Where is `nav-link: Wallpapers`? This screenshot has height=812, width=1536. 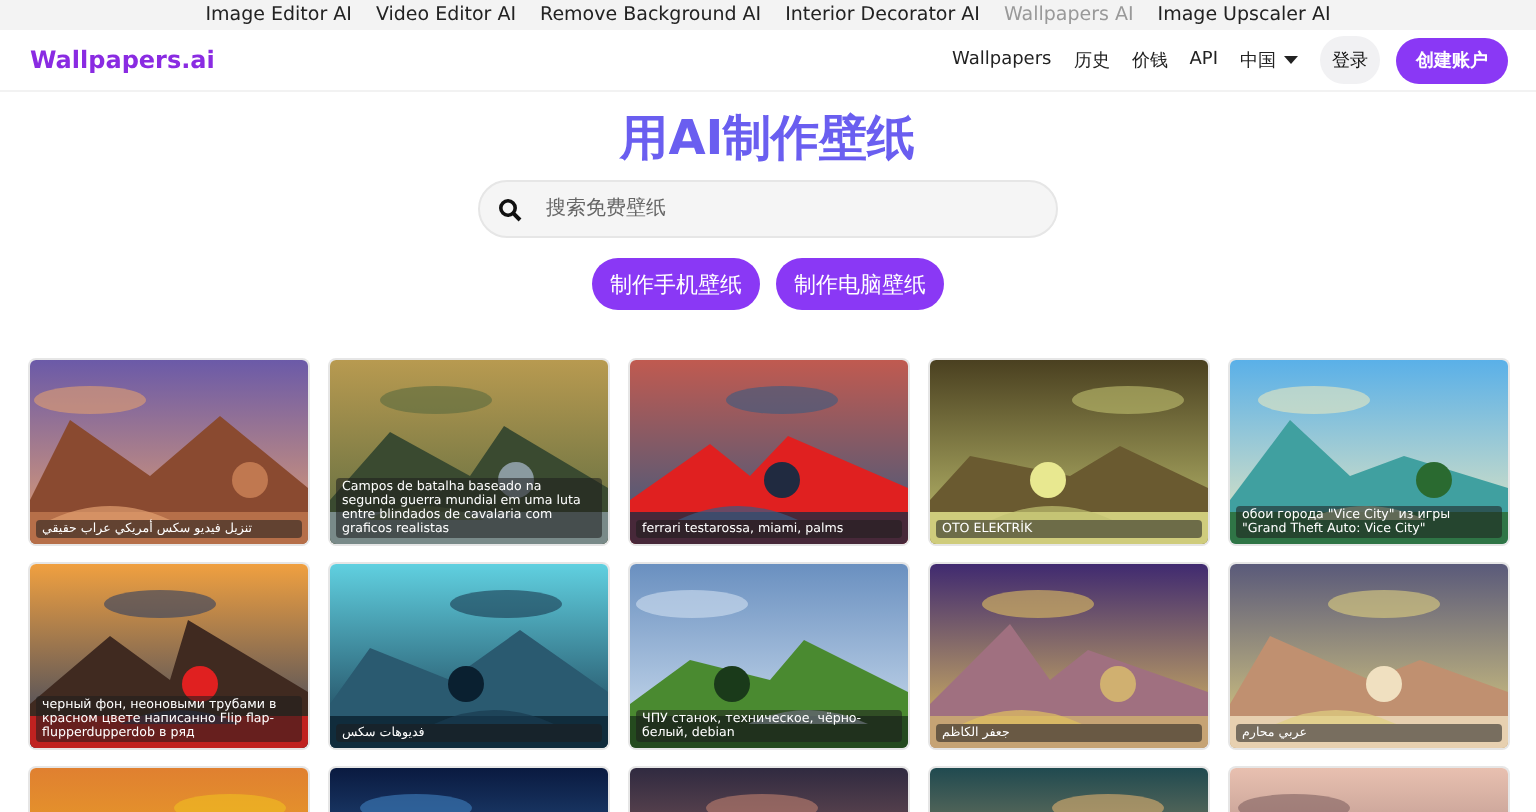
nav-link: Wallpapers is located at coordinates (1002, 60).